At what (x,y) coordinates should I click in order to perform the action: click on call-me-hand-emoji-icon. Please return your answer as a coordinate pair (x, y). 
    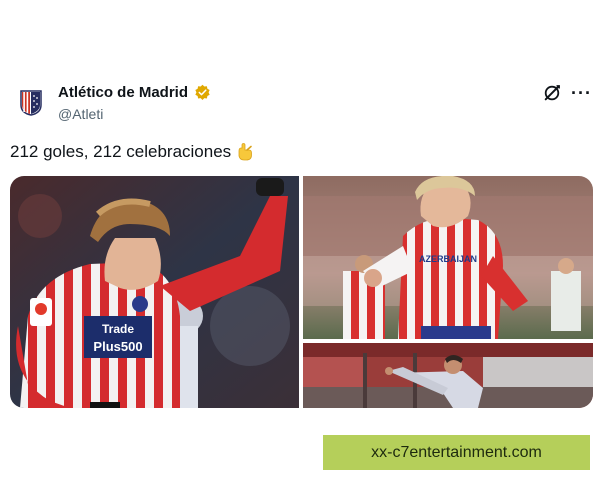
    Looking at the image, I should click on (245, 152).